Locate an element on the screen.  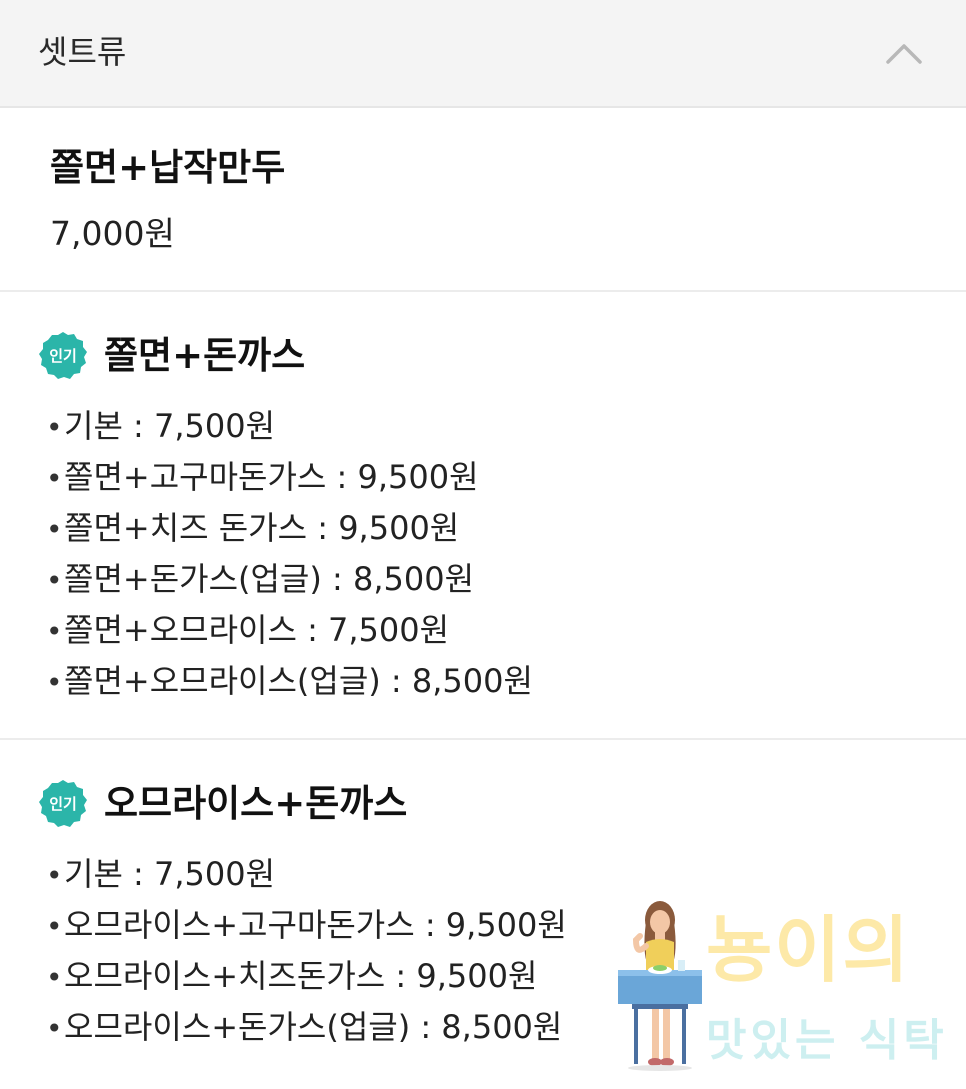
option-text: 쫄면+고구마돈가스 : 9,500원 is located at coordinates (271, 477).